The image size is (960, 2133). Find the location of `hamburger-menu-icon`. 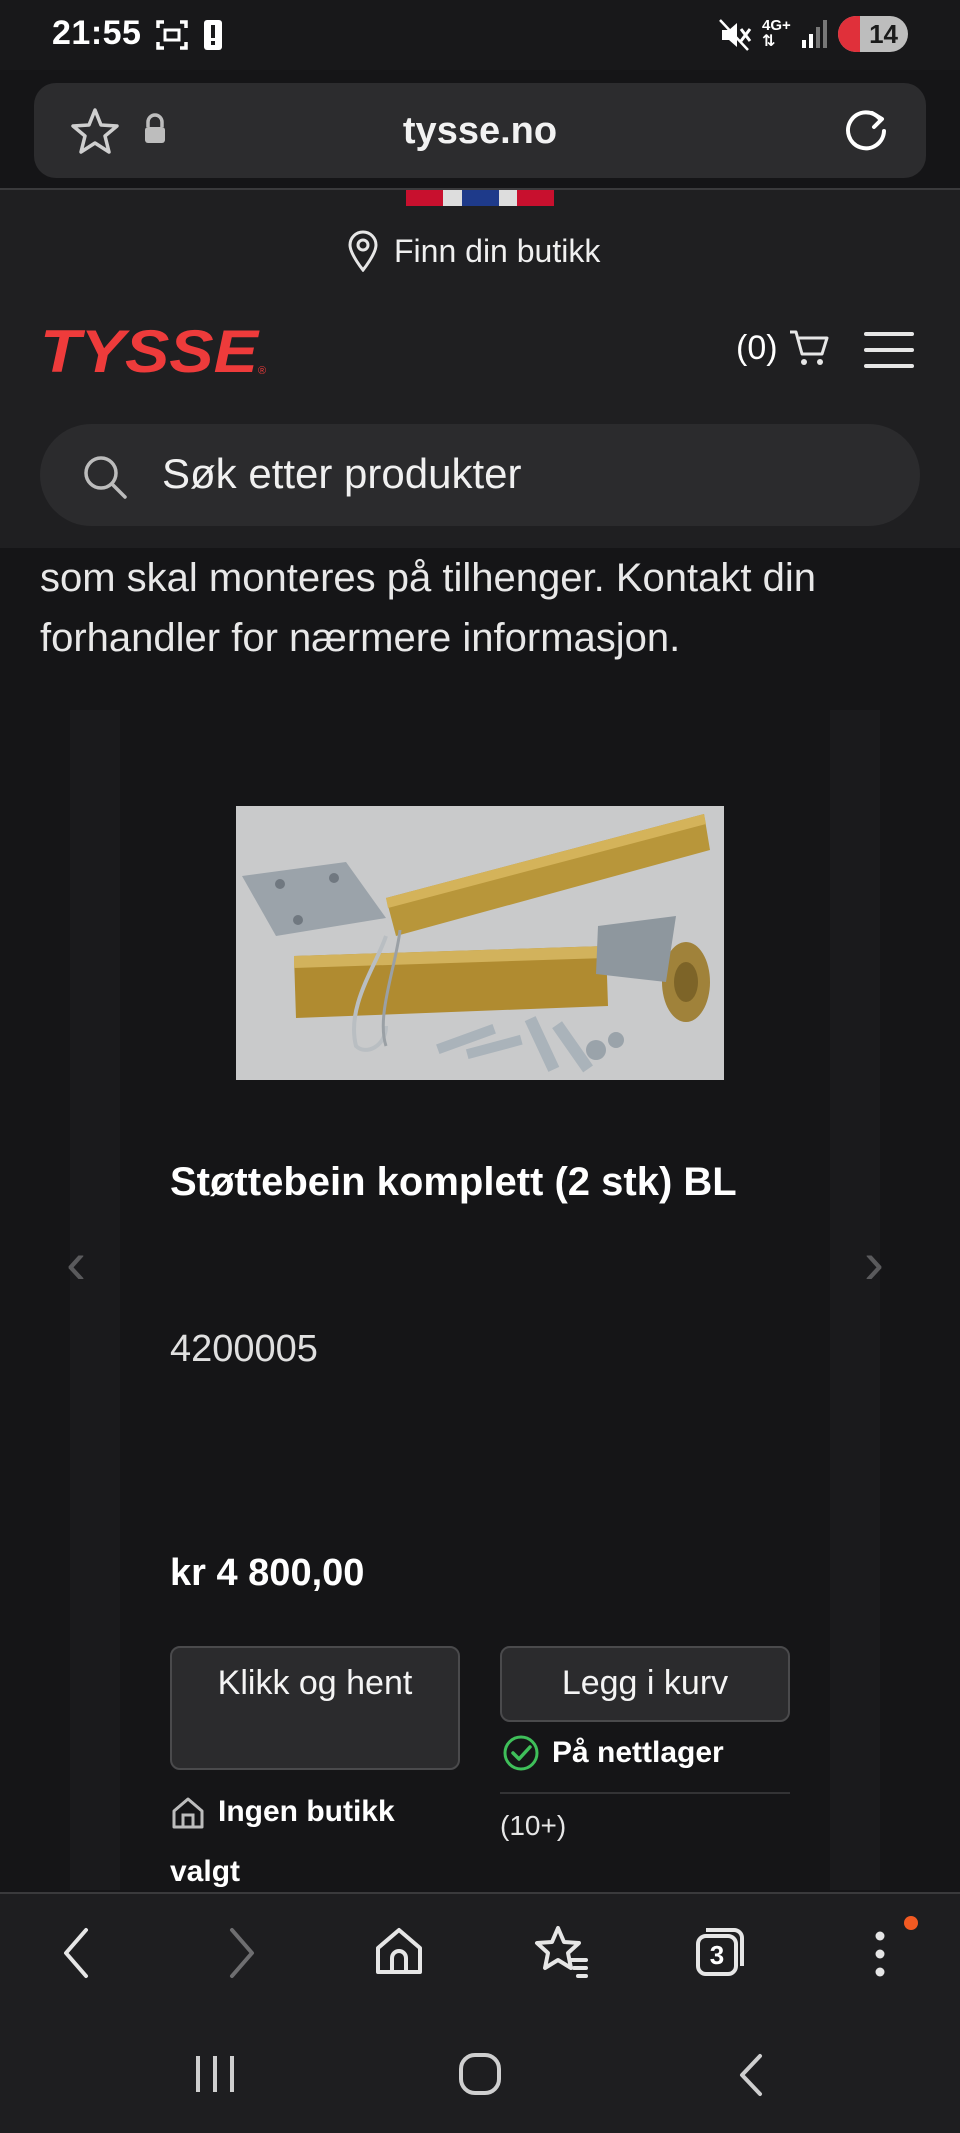

hamburger-menu-icon is located at coordinates (889, 350).